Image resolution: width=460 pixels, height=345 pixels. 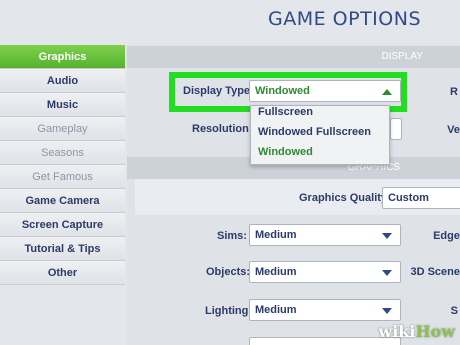 I want to click on option-windowed: Windowed, so click(x=320, y=152).